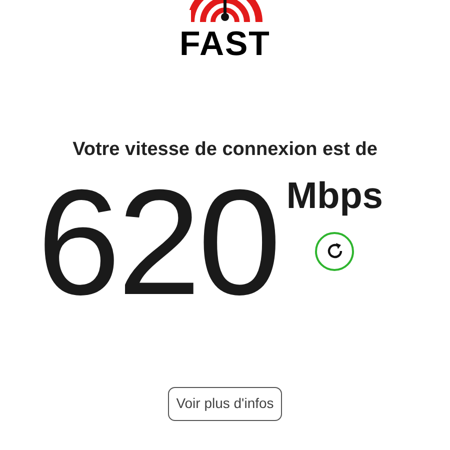 The width and height of the screenshot is (450, 450). I want to click on headline: Votre vitesse de connexion est de, so click(225, 150).